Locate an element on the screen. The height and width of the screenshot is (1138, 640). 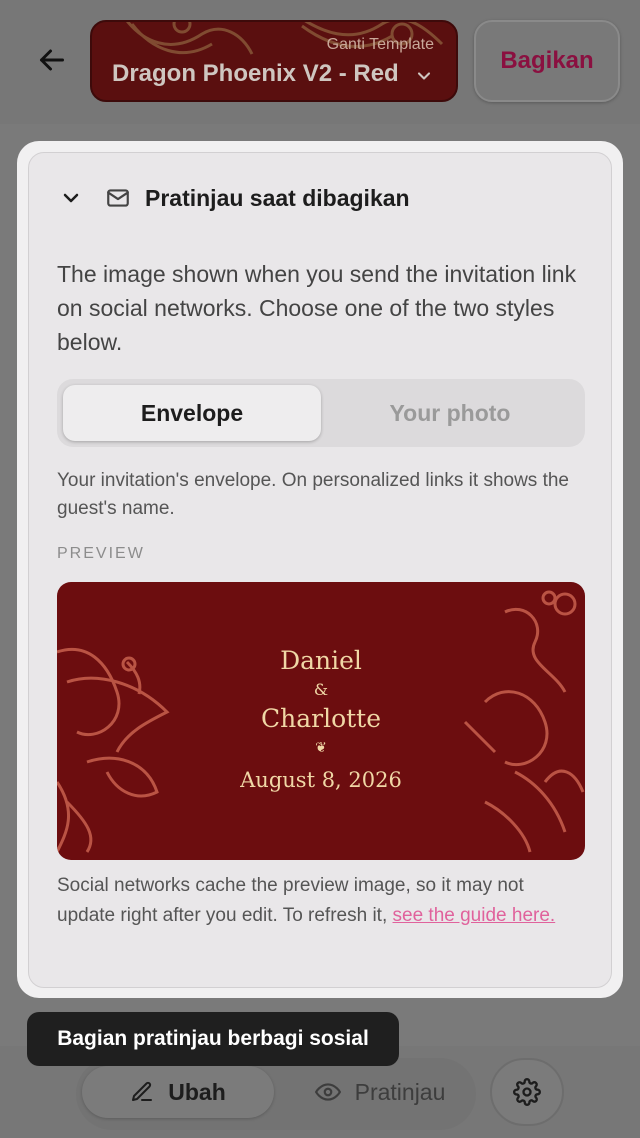
preview-button: Pratinjau is located at coordinates (380, 1092).